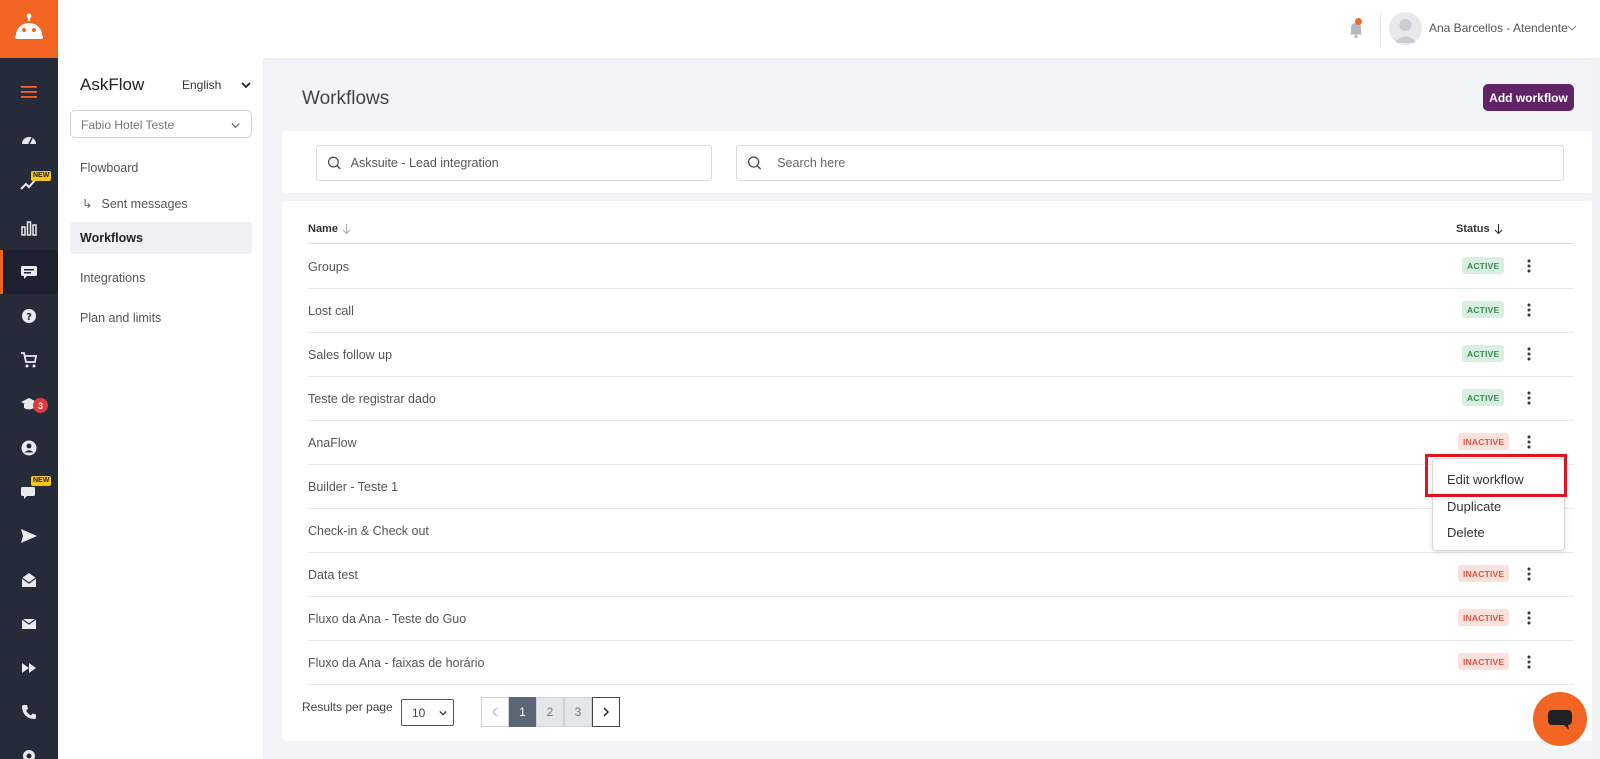 This screenshot has width=1600, height=759. I want to click on table-row: Teste de registrar dado ACTIVE, so click(941, 399).